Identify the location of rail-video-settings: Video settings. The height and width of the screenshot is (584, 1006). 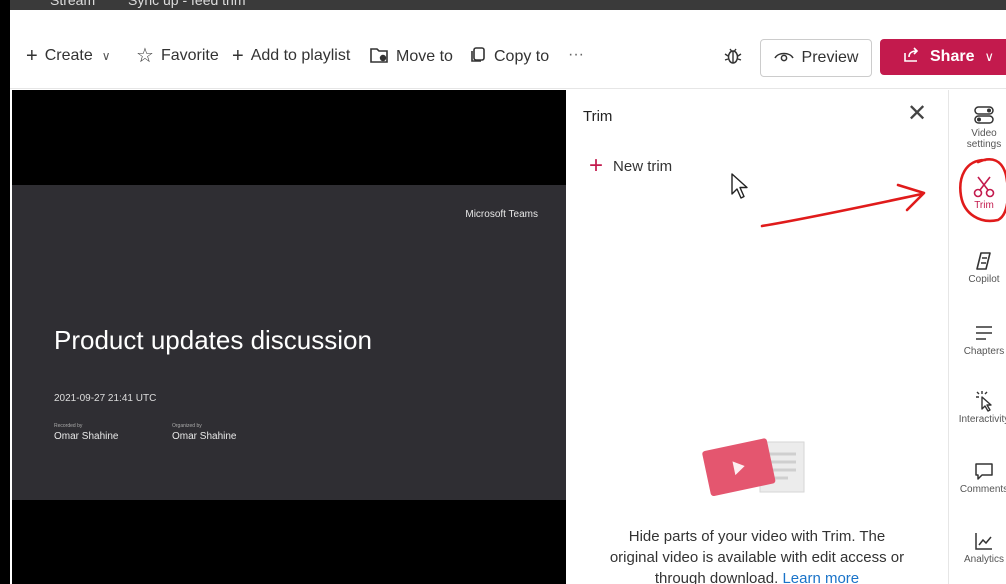
(977, 125).